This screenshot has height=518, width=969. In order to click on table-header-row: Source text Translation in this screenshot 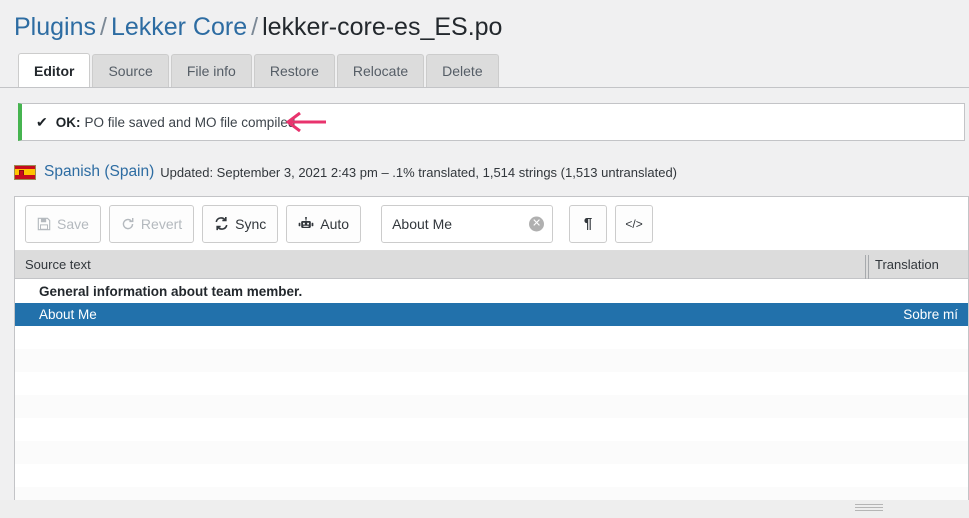, I will do `click(491, 265)`.